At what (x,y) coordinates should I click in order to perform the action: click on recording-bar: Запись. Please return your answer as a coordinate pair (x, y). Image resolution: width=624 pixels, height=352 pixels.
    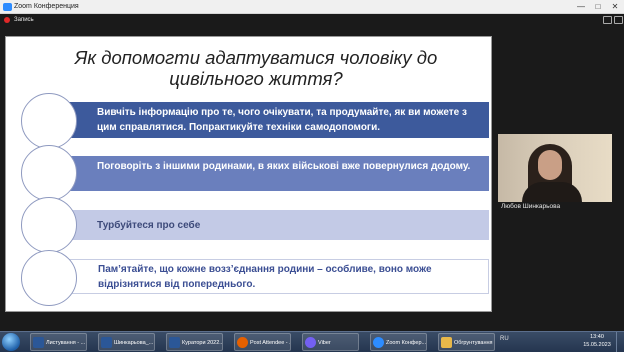
    Looking at the image, I should click on (312, 20).